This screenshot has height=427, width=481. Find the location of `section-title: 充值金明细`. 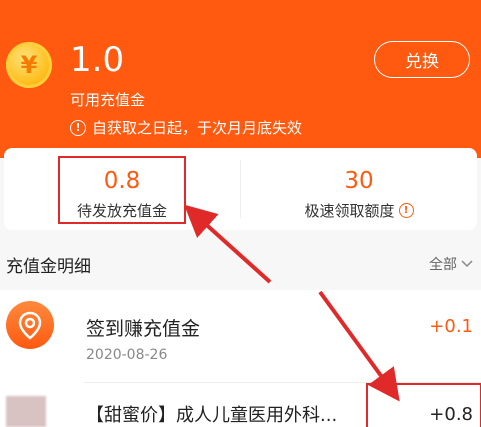

section-title: 充值金明细 is located at coordinates (48, 267).